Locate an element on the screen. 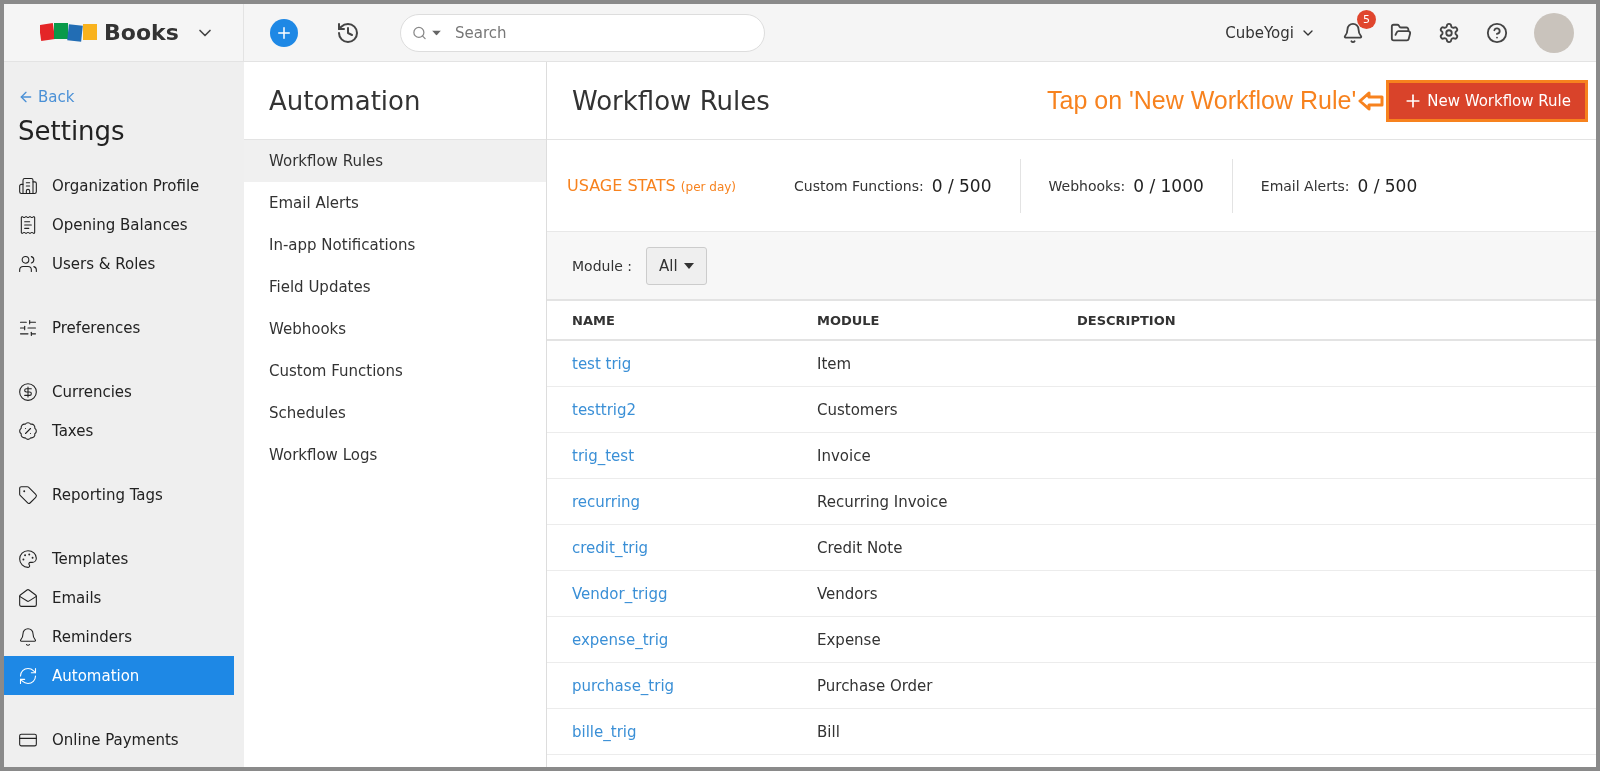  search-field: Search is located at coordinates (582, 32).